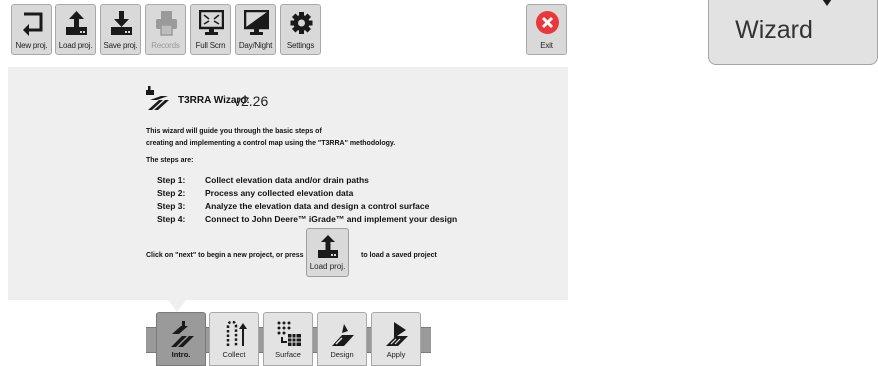  I want to click on surface-grid-icon, so click(289, 333).